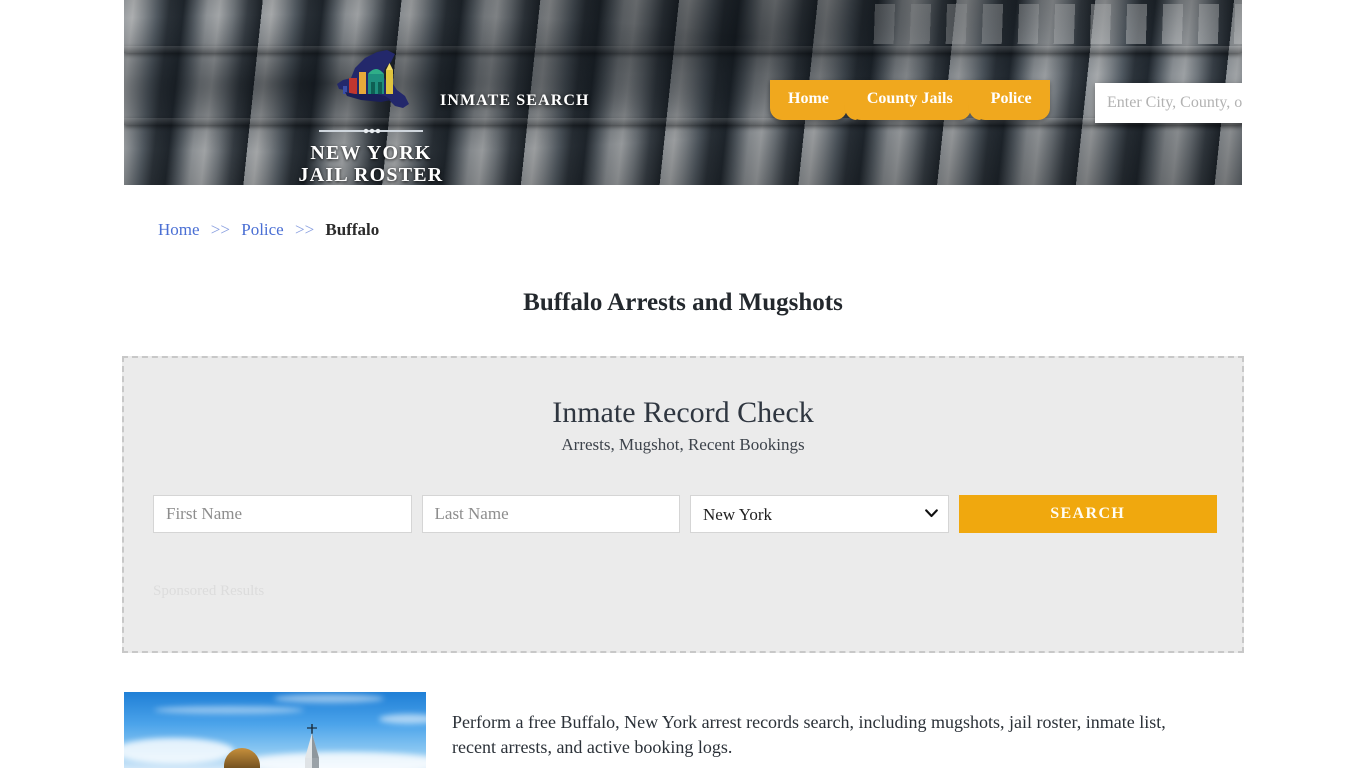 This screenshot has width=1366, height=768. What do you see at coordinates (371, 85) in the screenshot?
I see `new-york-state-shape-icon` at bounding box center [371, 85].